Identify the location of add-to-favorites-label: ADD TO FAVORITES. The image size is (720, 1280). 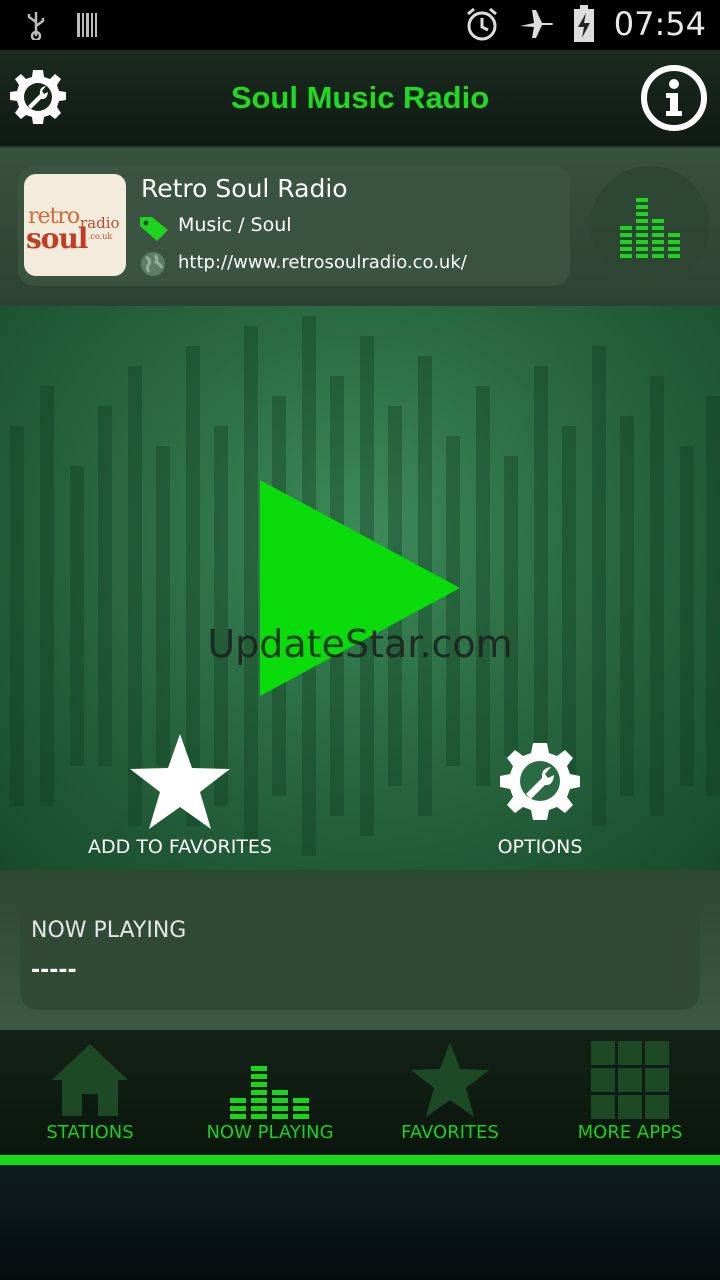
(180, 847).